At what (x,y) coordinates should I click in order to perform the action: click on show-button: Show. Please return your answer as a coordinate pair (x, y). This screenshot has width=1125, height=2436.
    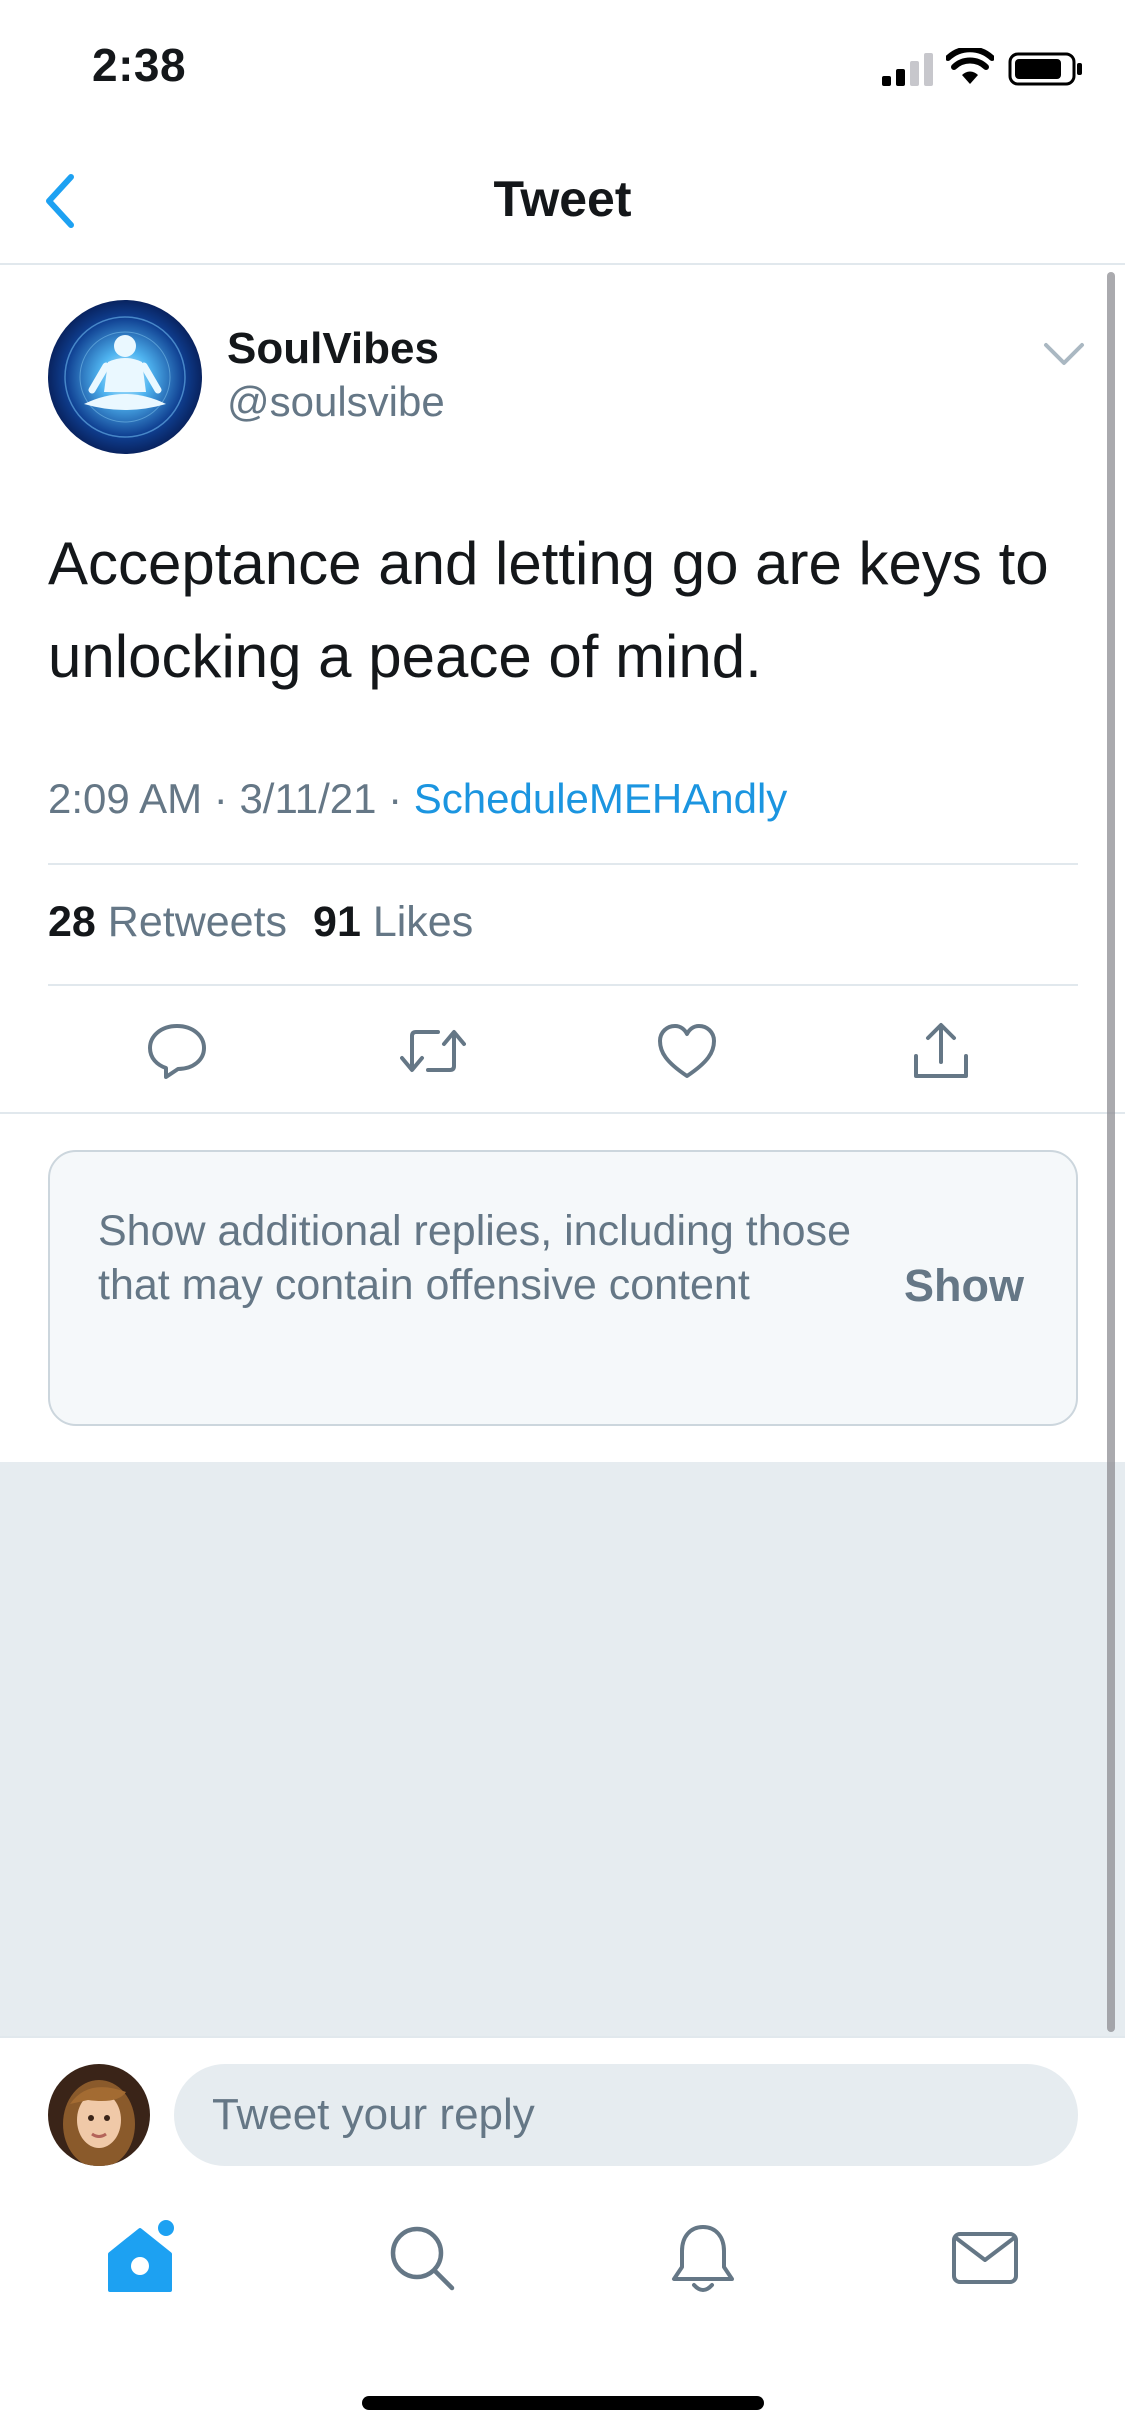
    Looking at the image, I should click on (964, 1286).